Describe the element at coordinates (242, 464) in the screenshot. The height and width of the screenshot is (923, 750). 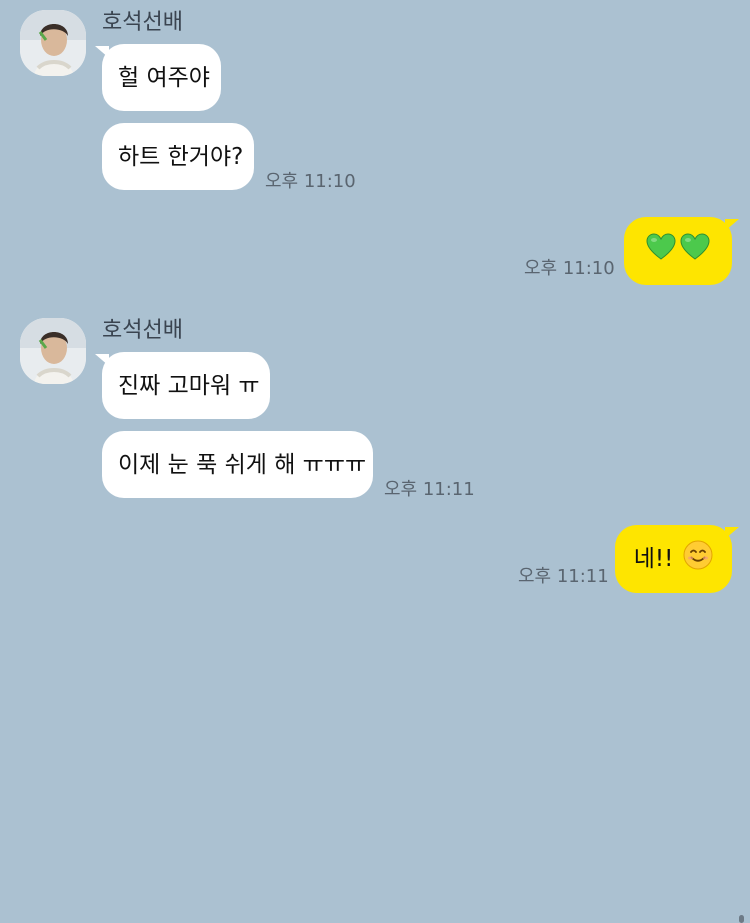
I see `message-text: 이제 눈 푹 쉬게 해 ㅠㅠㅠ` at that location.